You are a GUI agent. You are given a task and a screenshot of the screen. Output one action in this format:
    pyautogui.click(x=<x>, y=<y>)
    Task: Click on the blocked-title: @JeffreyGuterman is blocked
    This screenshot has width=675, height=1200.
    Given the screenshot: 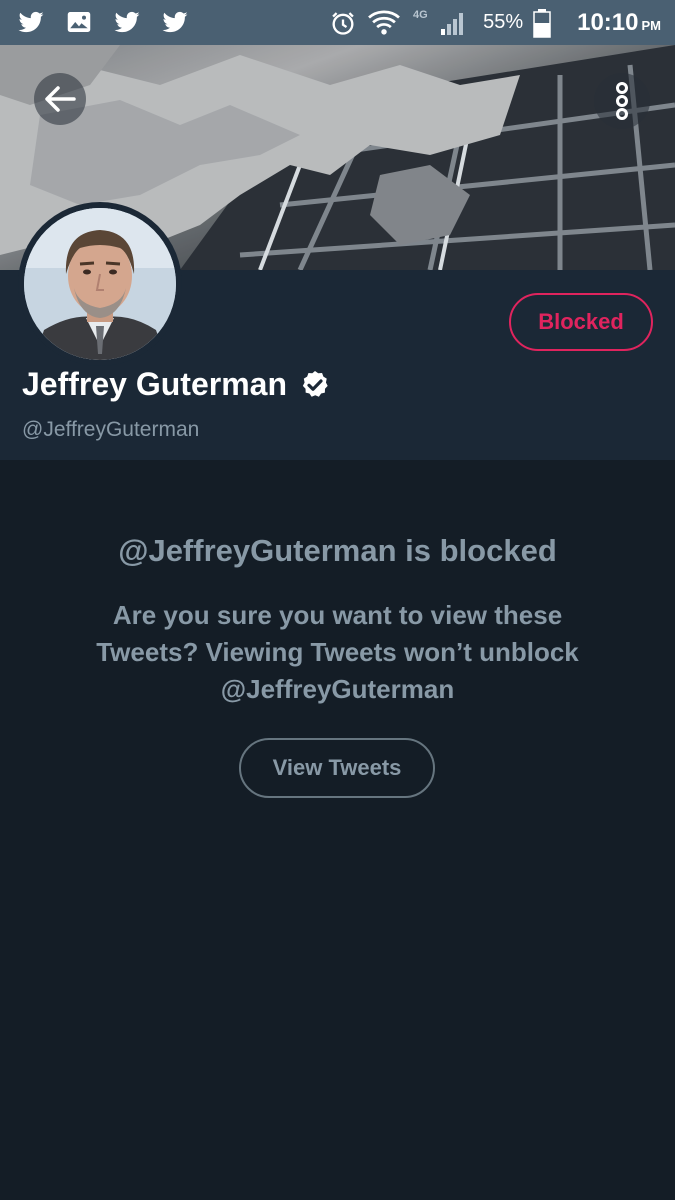 What is the action you would take?
    pyautogui.click(x=337, y=550)
    